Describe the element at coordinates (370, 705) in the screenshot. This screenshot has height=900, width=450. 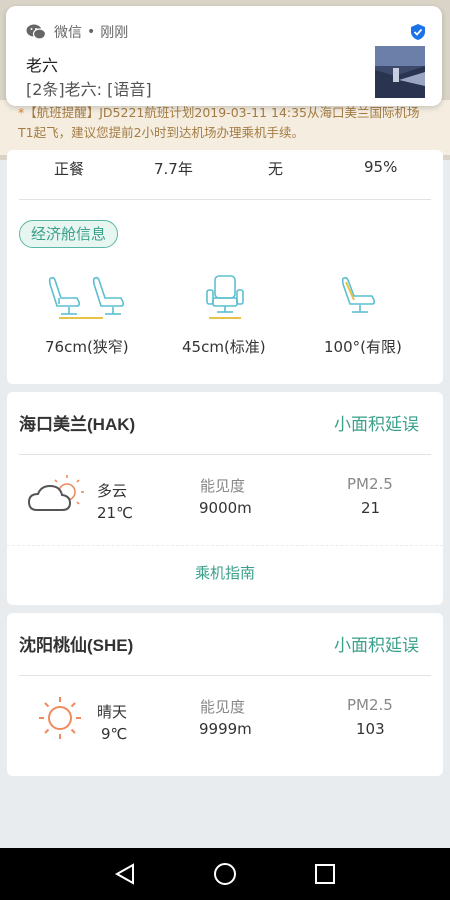
I see `arrival-pm25-label: PM2.5` at that location.